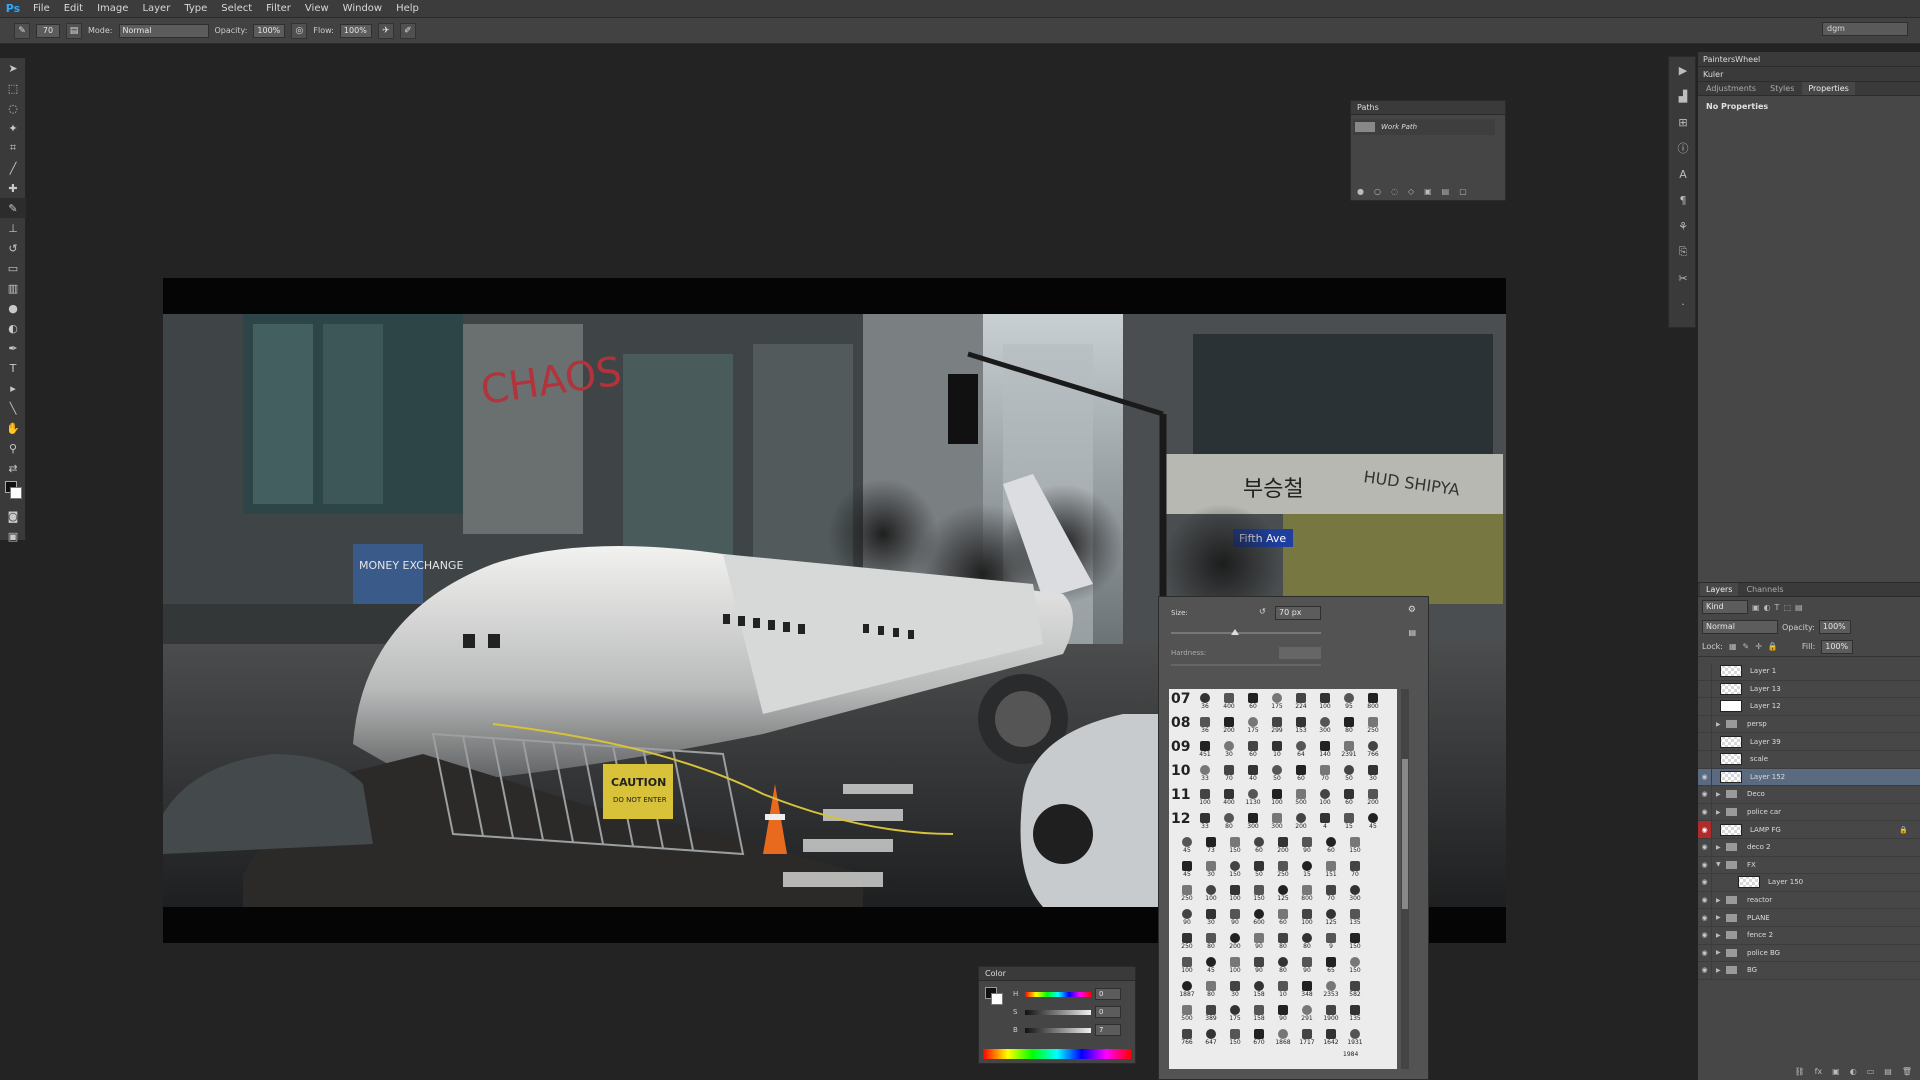 The width and height of the screenshot is (1920, 1080). Describe the element at coordinates (407, 30) in the screenshot. I see `pressure-size-icon: ✐` at that location.